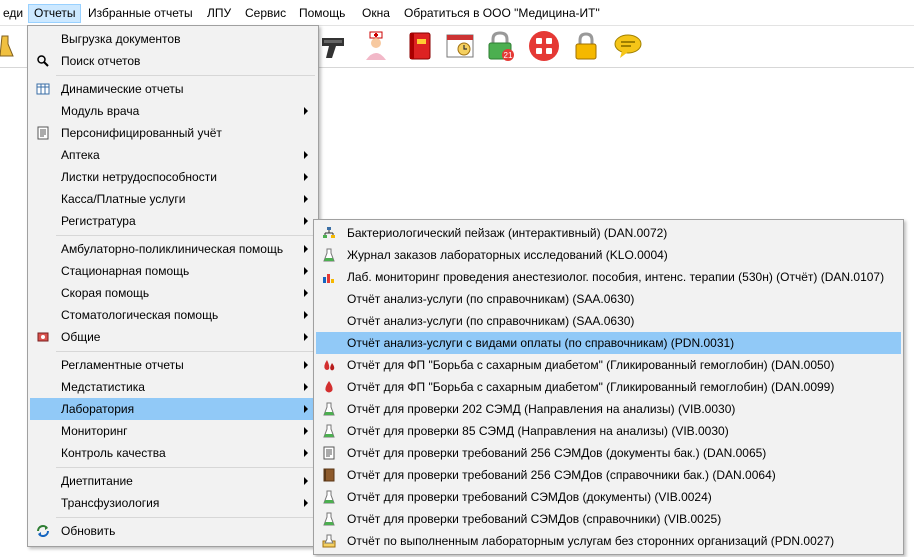 This screenshot has width=914, height=557. What do you see at coordinates (43, 89) in the screenshot?
I see `table-icon` at bounding box center [43, 89].